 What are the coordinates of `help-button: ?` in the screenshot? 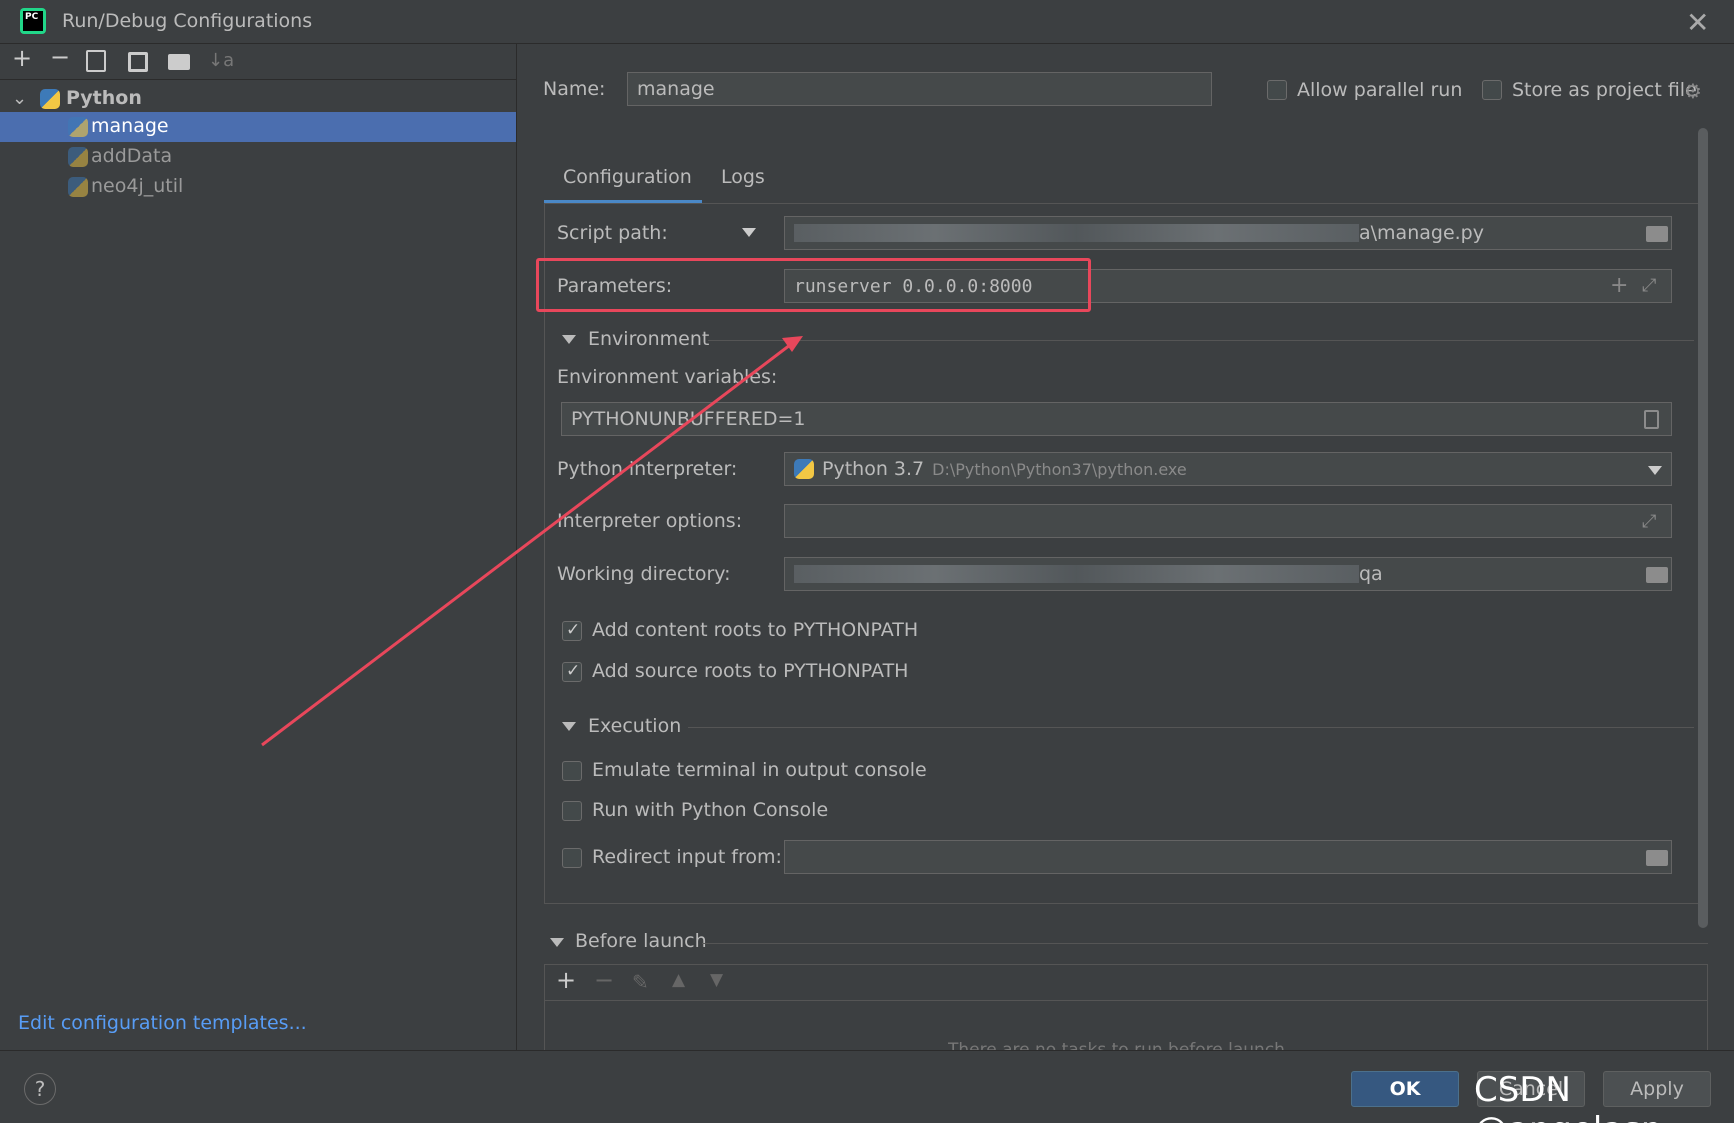 It's located at (40, 1089).